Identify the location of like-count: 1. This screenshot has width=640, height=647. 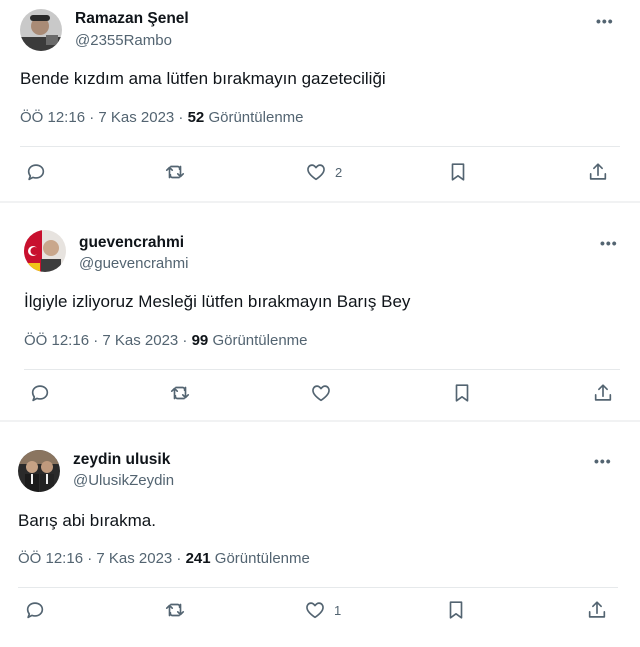
(338, 610).